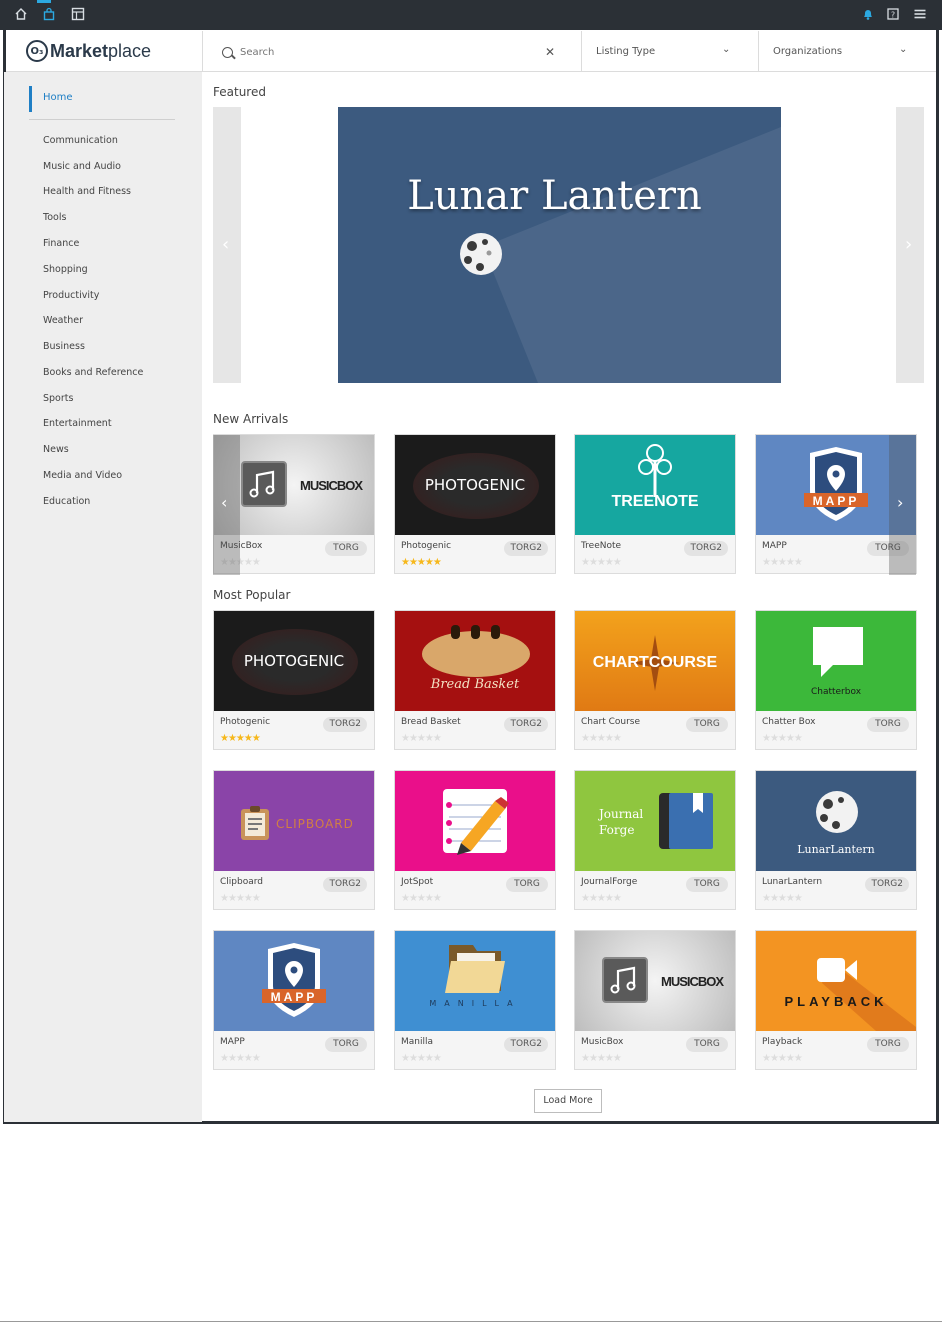 Image resolution: width=942 pixels, height=1323 pixels. Describe the element at coordinates (54, 217) in the screenshot. I see `sidebar-item-tools: Tools` at that location.